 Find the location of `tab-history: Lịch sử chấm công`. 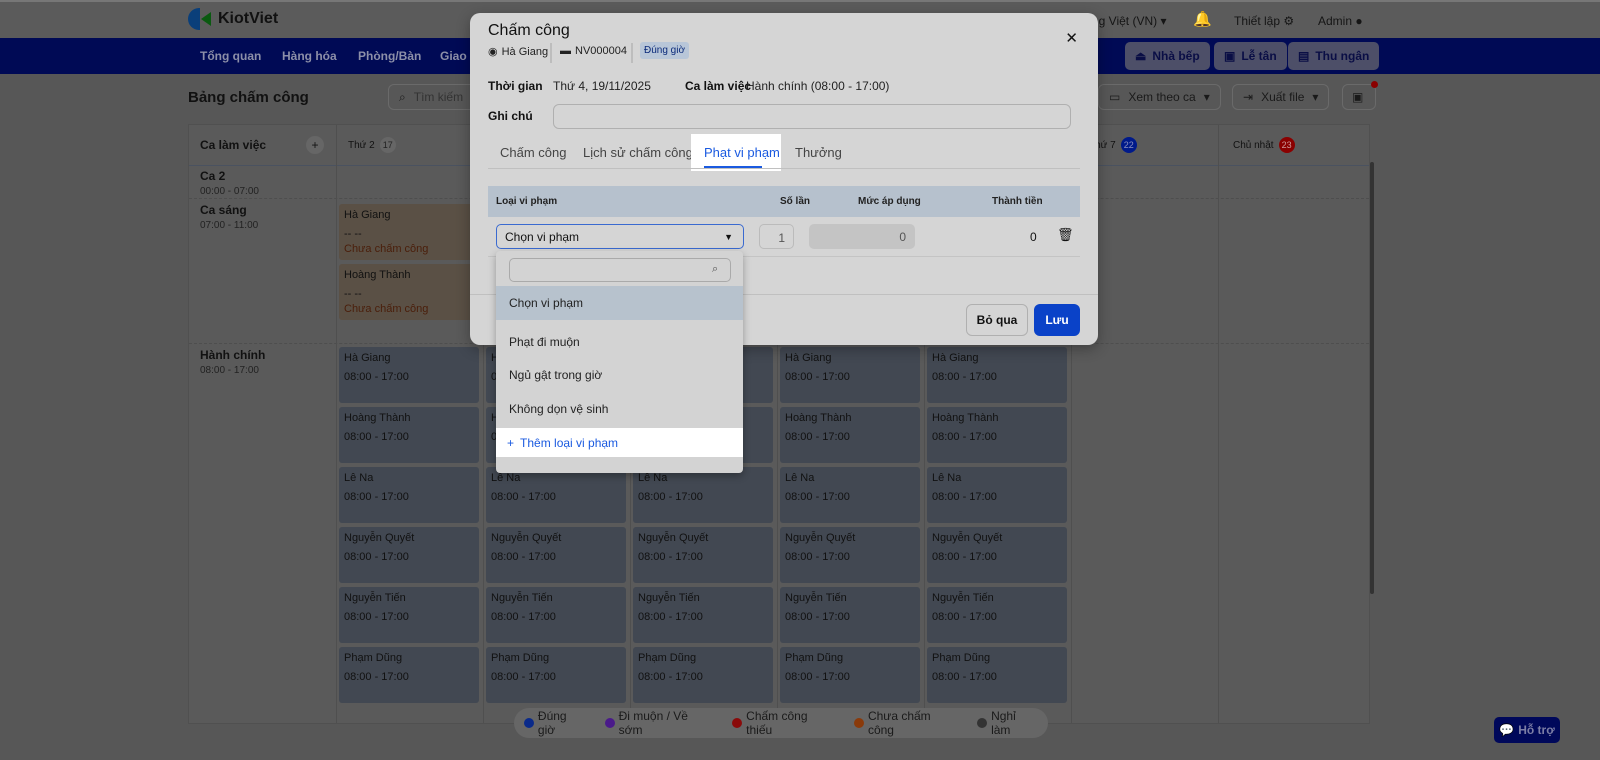

tab-history: Lịch sử chấm công is located at coordinates (638, 152).